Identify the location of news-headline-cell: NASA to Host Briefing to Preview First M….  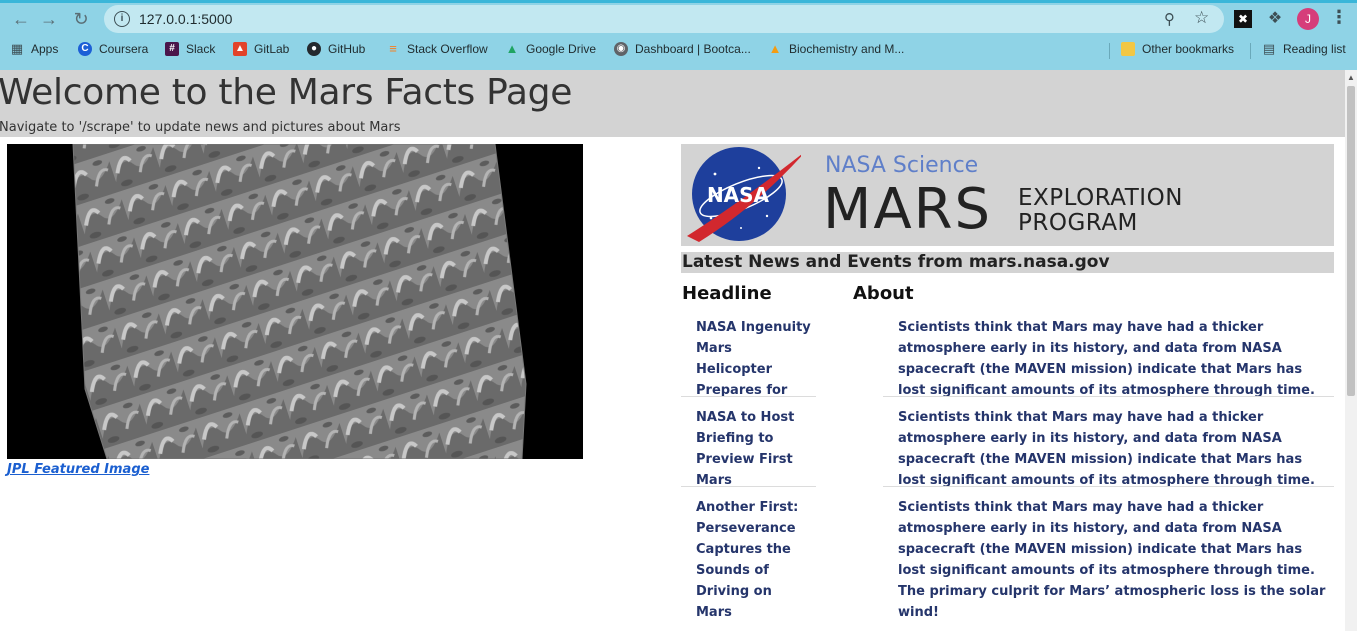
(748, 445).